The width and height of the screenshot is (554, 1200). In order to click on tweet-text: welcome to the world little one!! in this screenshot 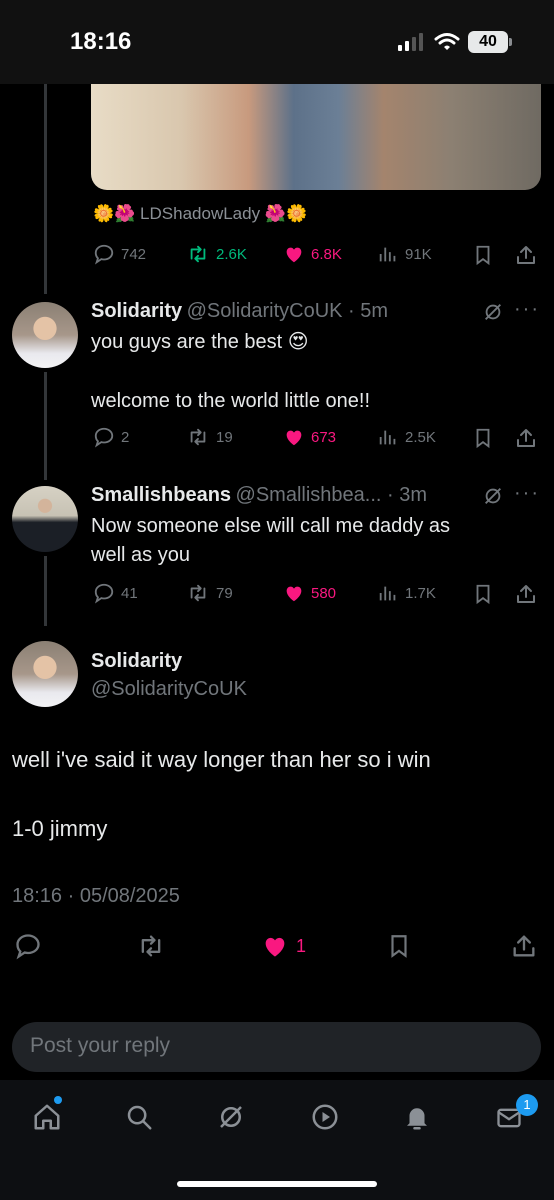, I will do `click(231, 401)`.